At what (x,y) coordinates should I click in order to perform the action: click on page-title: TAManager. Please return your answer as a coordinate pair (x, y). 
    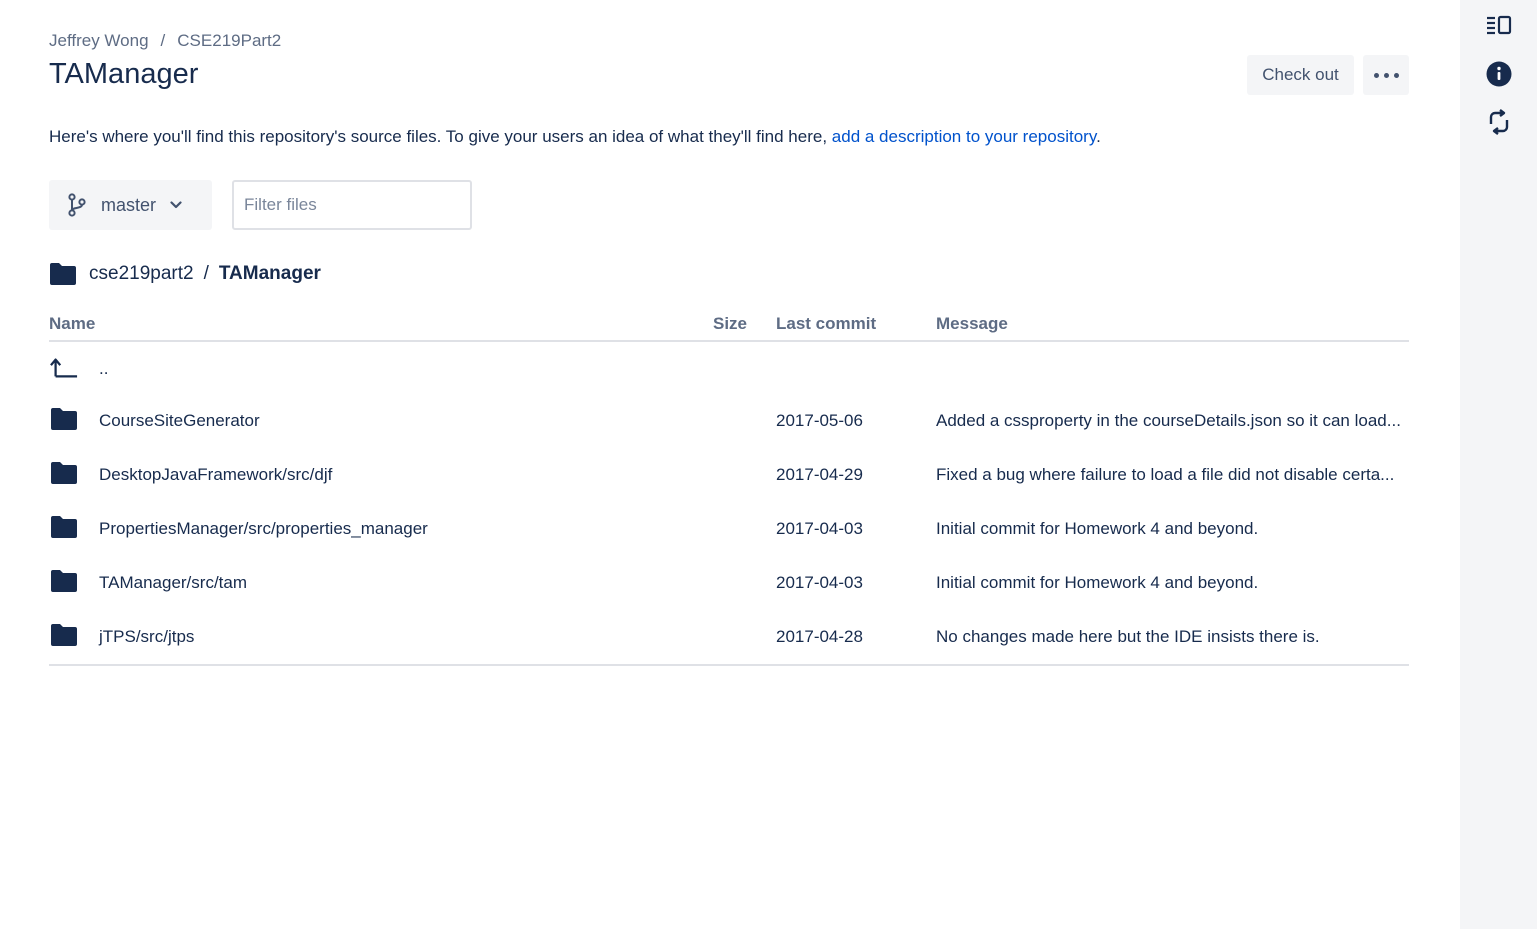
    Looking at the image, I should click on (124, 74).